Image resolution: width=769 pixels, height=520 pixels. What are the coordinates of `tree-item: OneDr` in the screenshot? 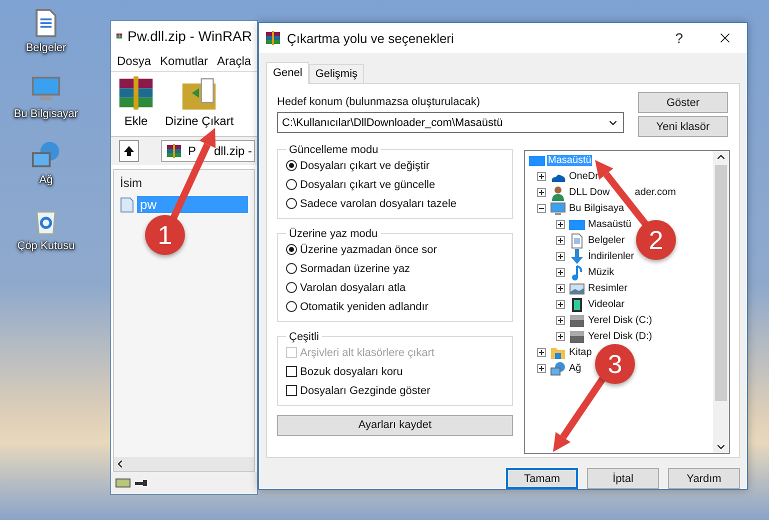 It's located at (584, 176).